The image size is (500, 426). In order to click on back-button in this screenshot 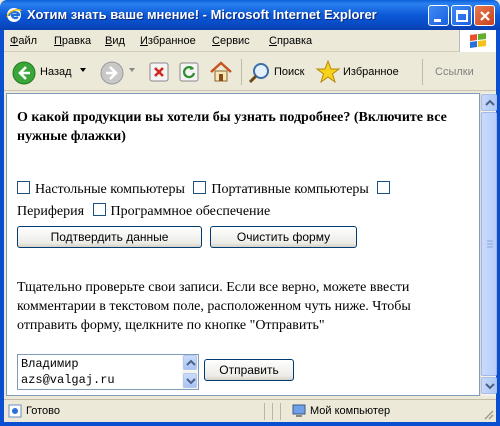, I will do `click(24, 74)`.